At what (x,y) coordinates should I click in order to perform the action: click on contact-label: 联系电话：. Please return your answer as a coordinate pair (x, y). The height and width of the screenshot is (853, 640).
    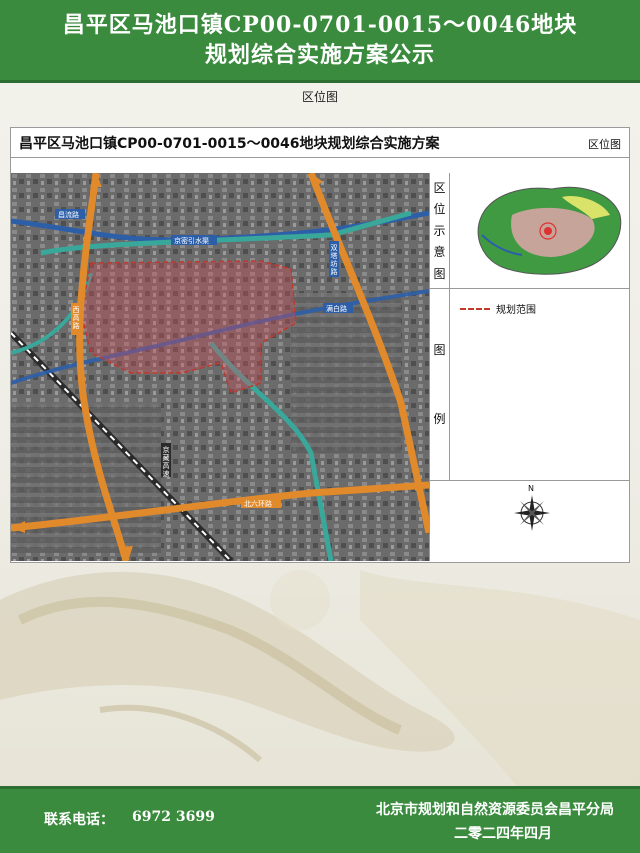
    Looking at the image, I should click on (79, 820).